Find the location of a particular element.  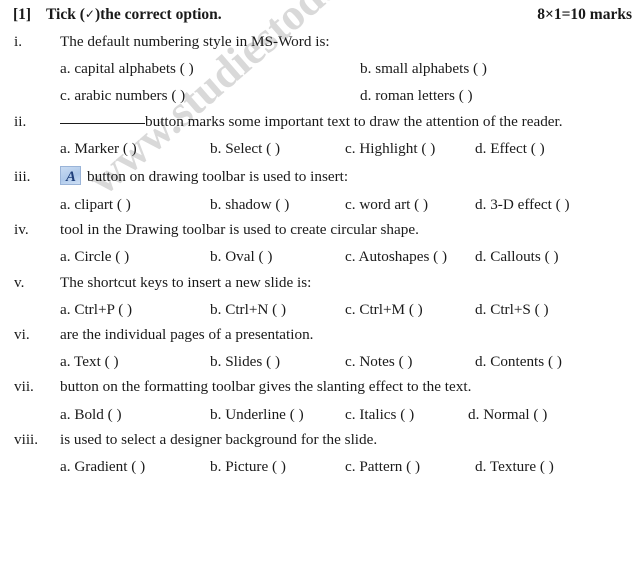

option-d: d. Normal ( ) is located at coordinates (507, 414).